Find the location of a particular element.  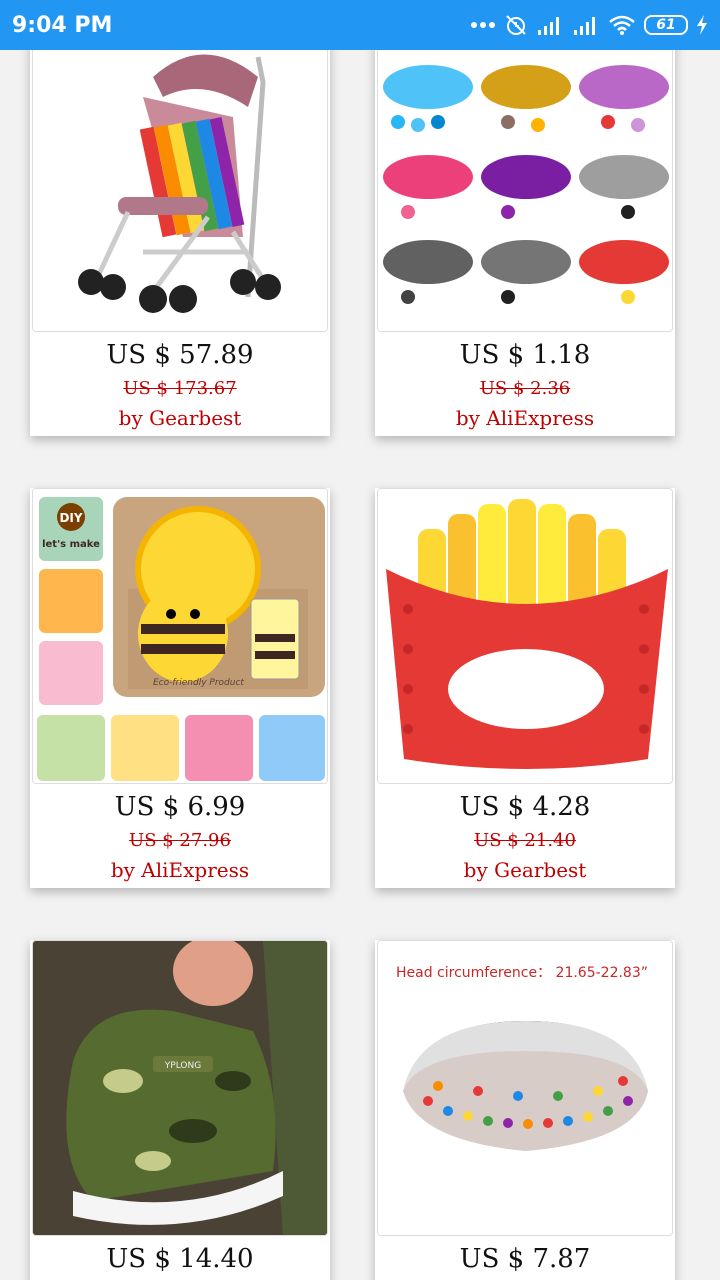

kids-tableware-set-image: DIY let's make Eco-friendly Product is located at coordinates (180, 636).